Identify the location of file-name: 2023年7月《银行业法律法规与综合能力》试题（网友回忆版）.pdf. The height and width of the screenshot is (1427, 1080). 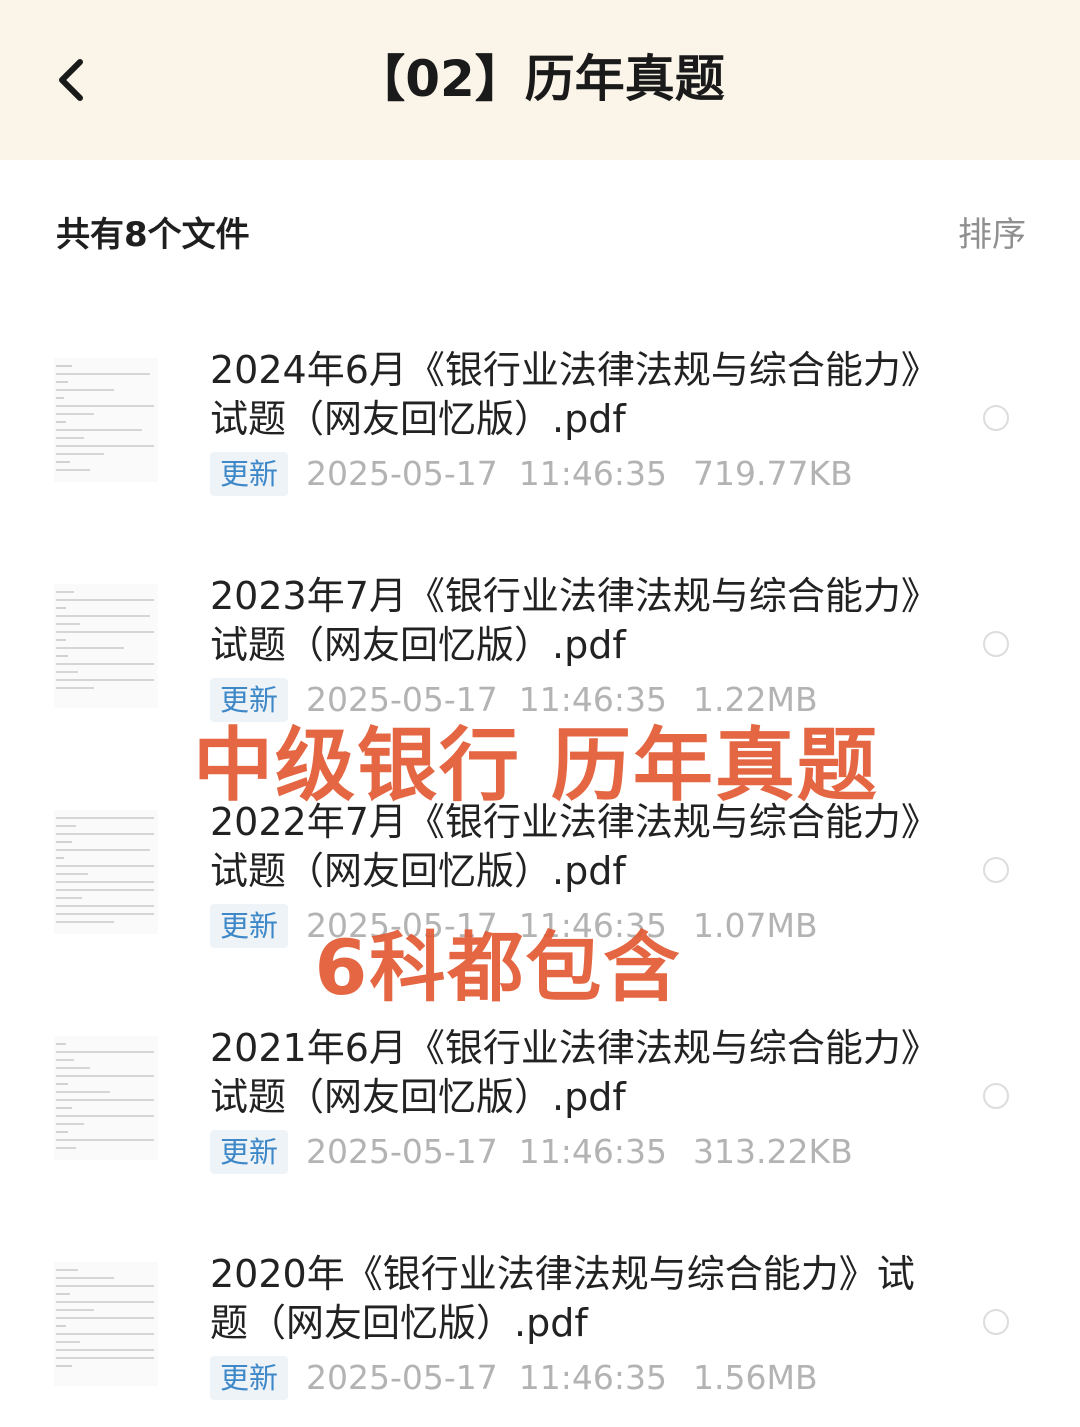
(565, 620).